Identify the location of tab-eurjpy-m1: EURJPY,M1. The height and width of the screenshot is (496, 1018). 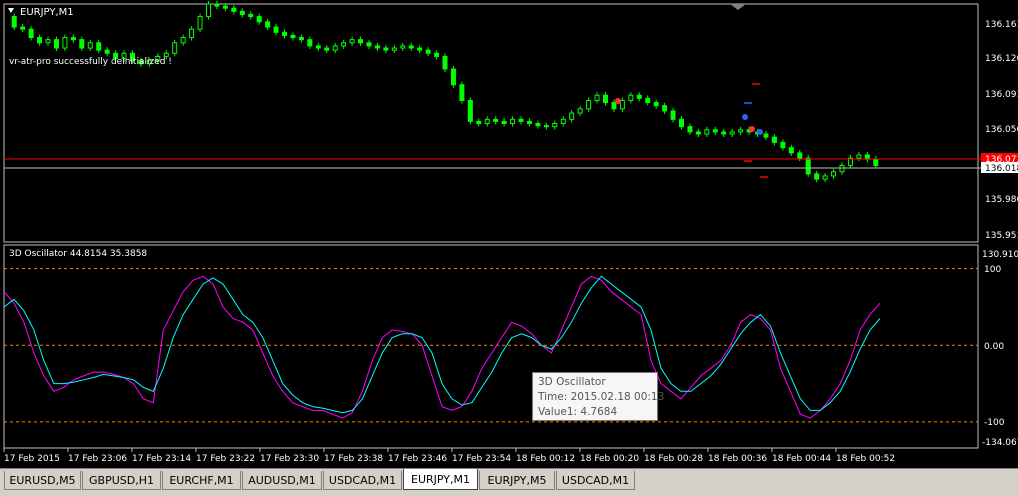
(440, 479).